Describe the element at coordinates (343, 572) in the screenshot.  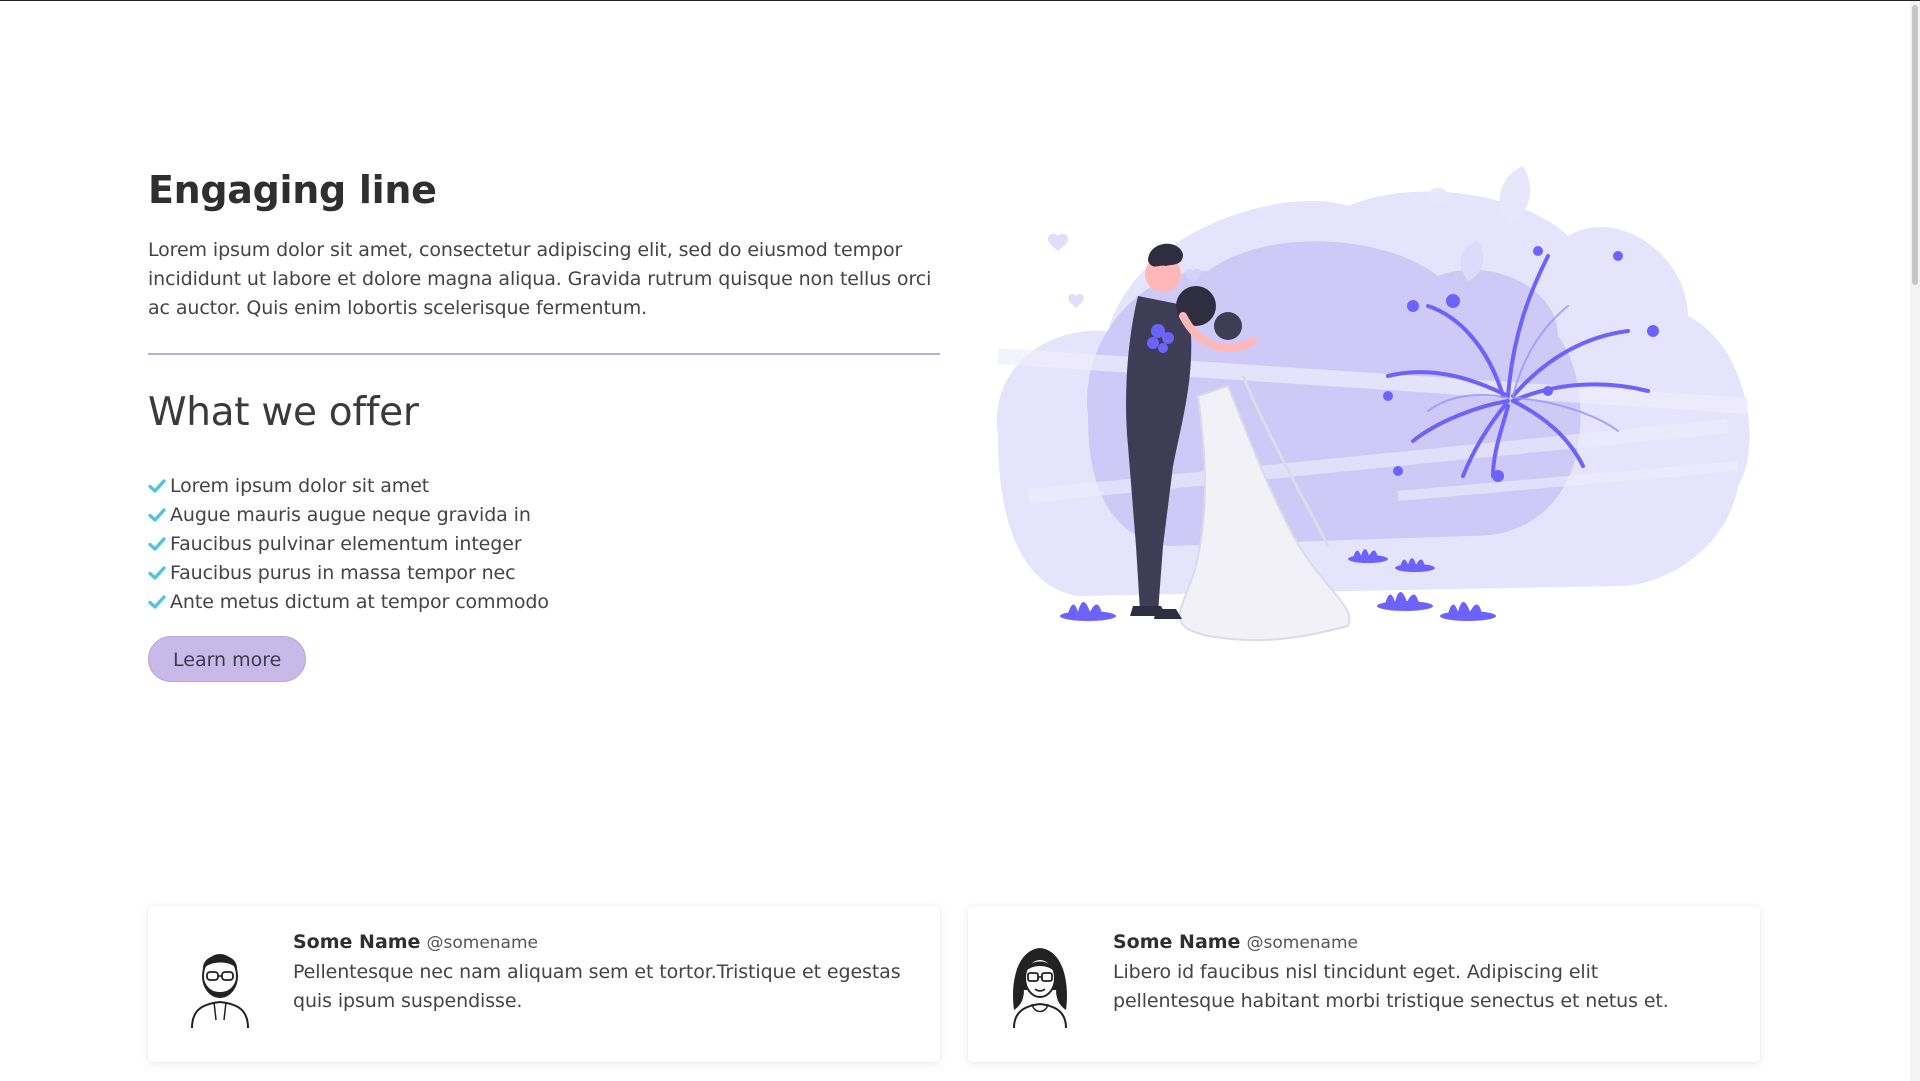
I see `offer-item-label: Faucibus purus in massa tempor nec` at that location.